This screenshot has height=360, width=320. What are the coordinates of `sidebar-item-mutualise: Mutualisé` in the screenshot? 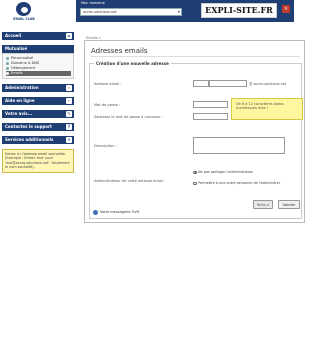 It's located at (38, 49).